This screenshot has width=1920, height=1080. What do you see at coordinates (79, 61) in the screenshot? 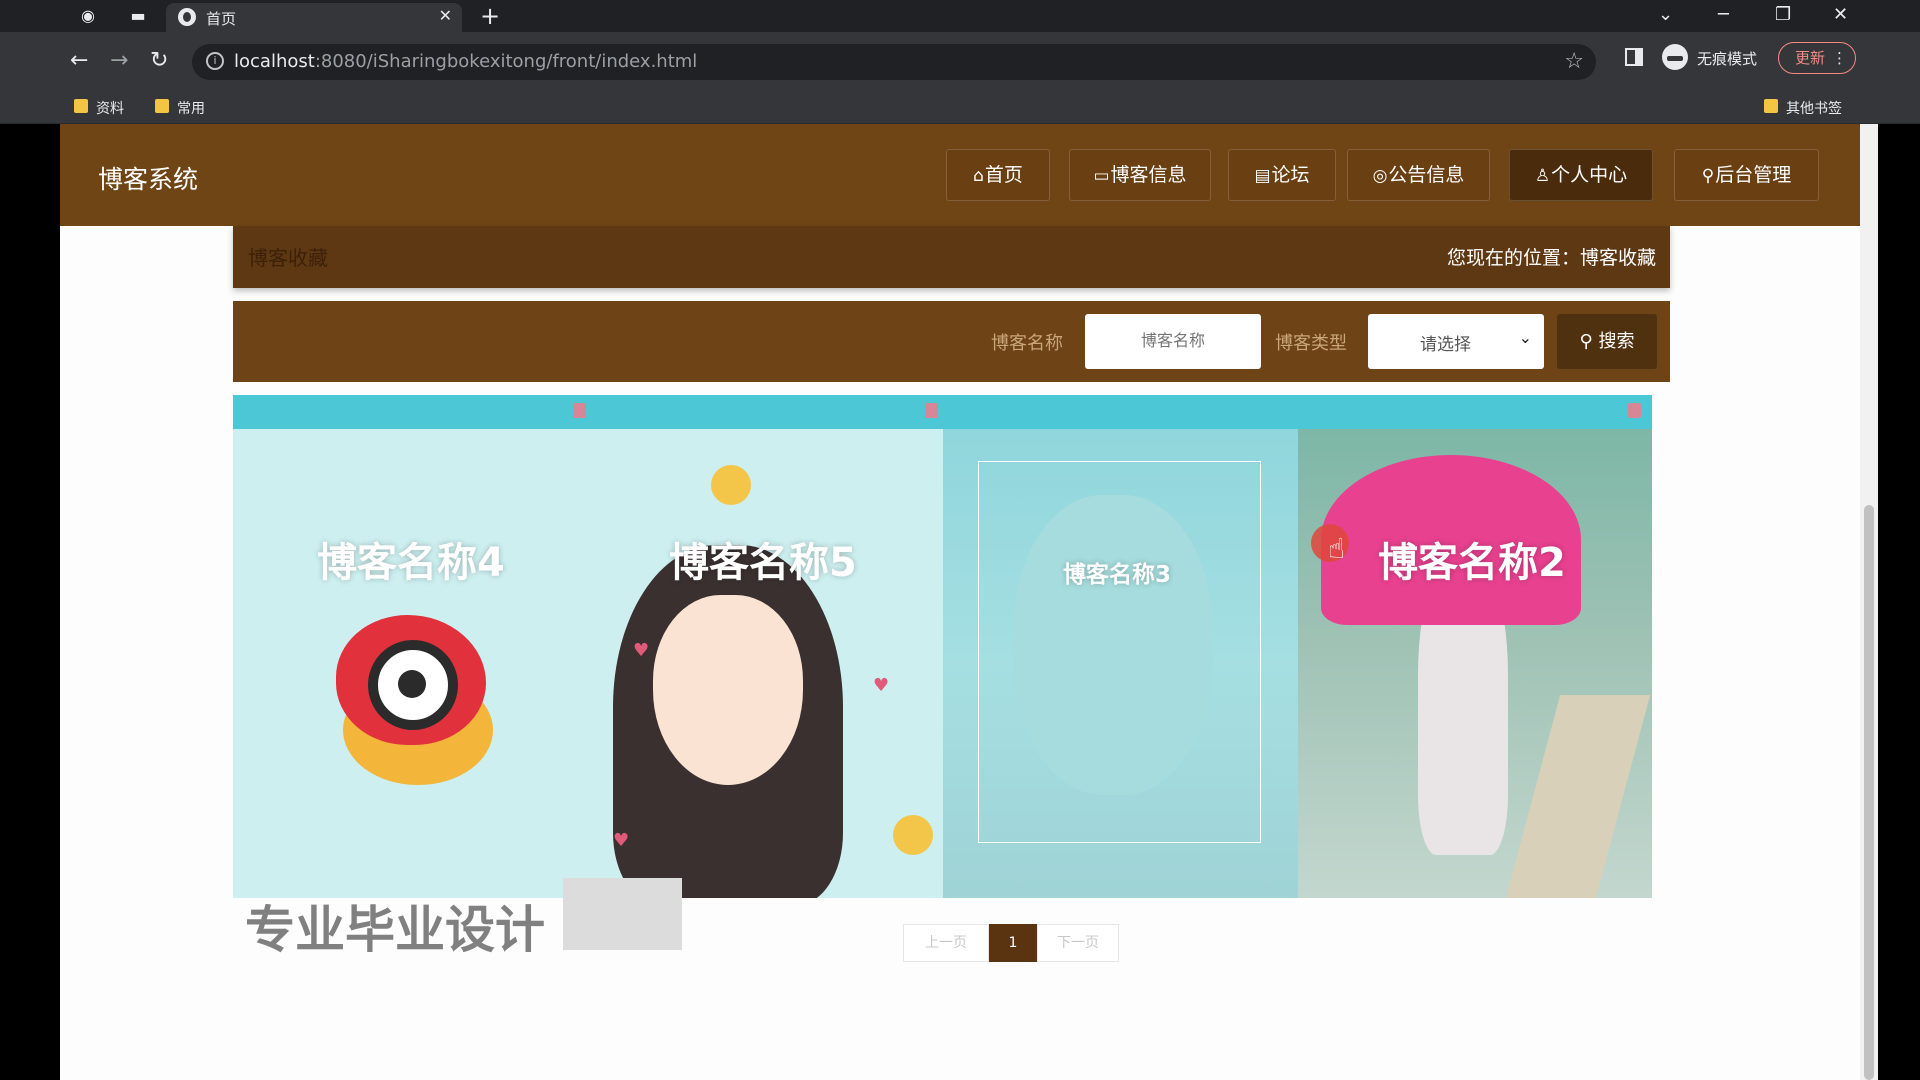
I see `back-icon: ←` at bounding box center [79, 61].